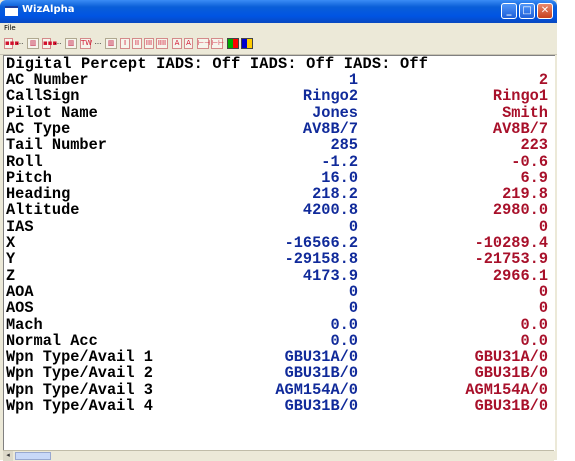  What do you see at coordinates (149, 43) in the screenshot?
I see `toolbar-button-11: III` at bounding box center [149, 43].